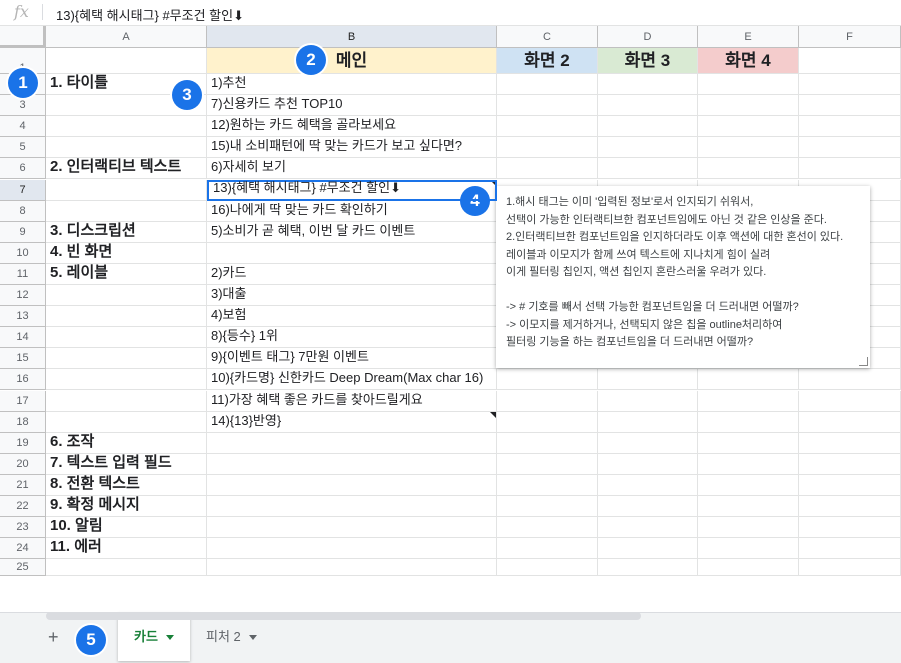  Describe the element at coordinates (23, 507) in the screenshot. I see `row-header-22: 22` at that location.